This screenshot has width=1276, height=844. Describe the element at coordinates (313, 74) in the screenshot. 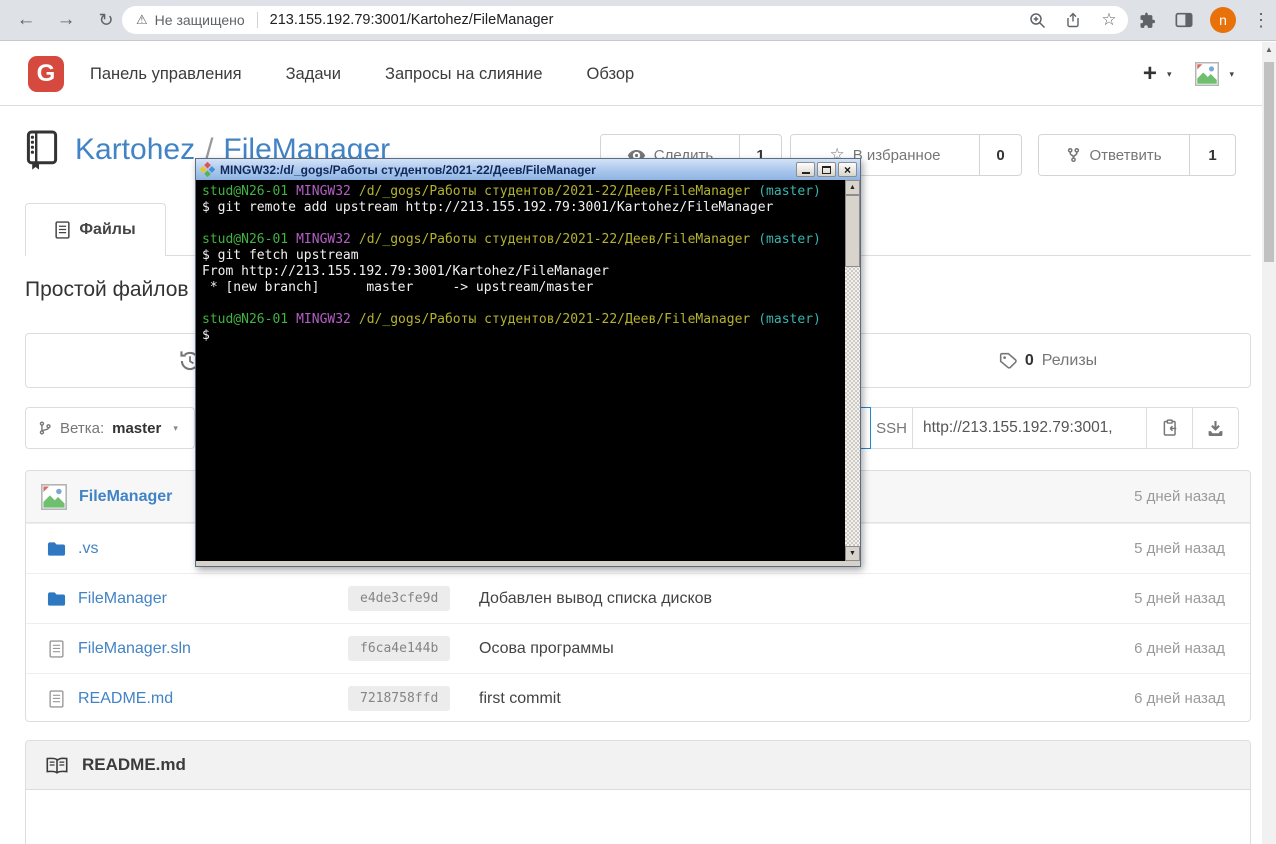

I see `nav-issues: Задачи` at that location.